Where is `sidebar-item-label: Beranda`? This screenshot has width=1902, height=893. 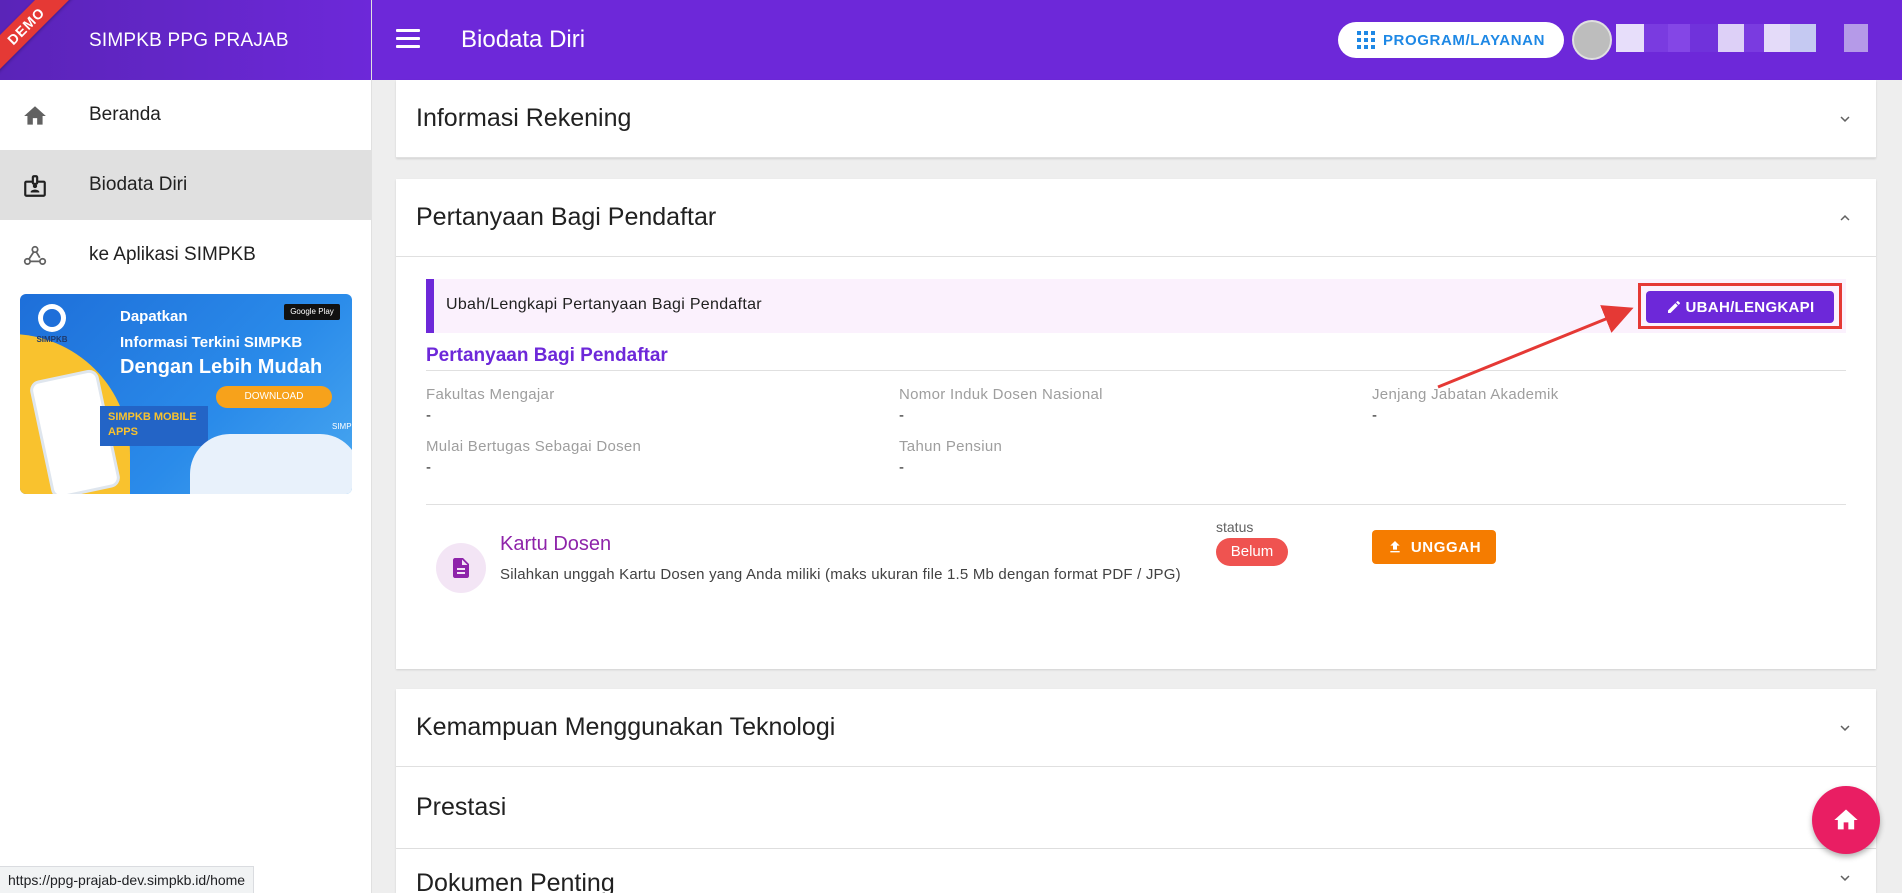
sidebar-item-label: Beranda is located at coordinates (125, 114).